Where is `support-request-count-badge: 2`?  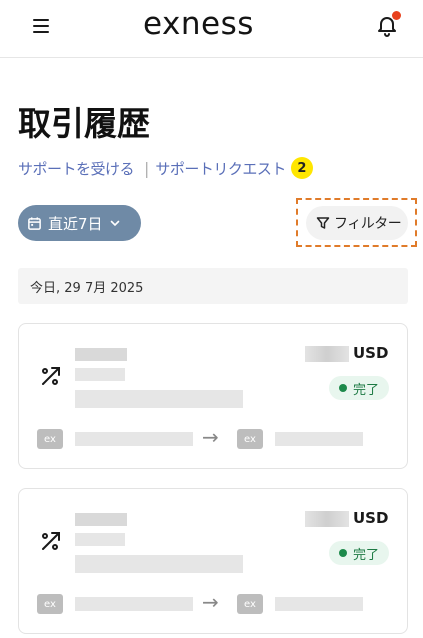
support-request-count-badge: 2 is located at coordinates (301, 168).